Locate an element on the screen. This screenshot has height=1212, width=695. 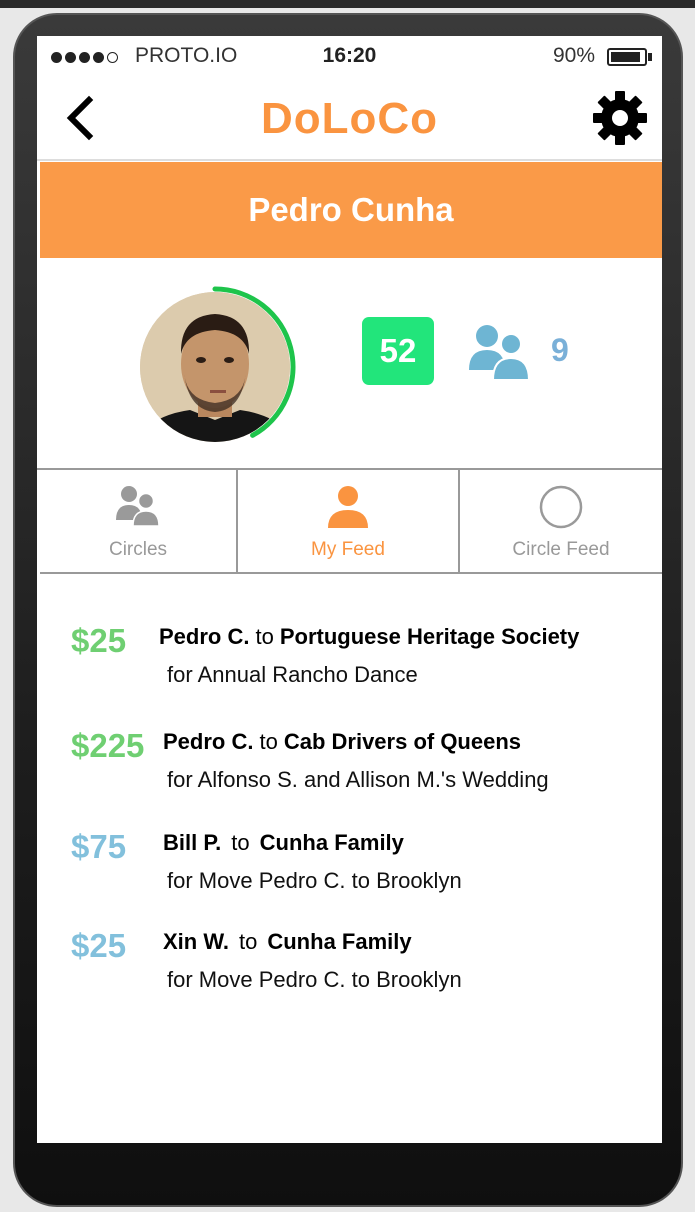
tab-my-feed-label: My Feed is located at coordinates (348, 549).